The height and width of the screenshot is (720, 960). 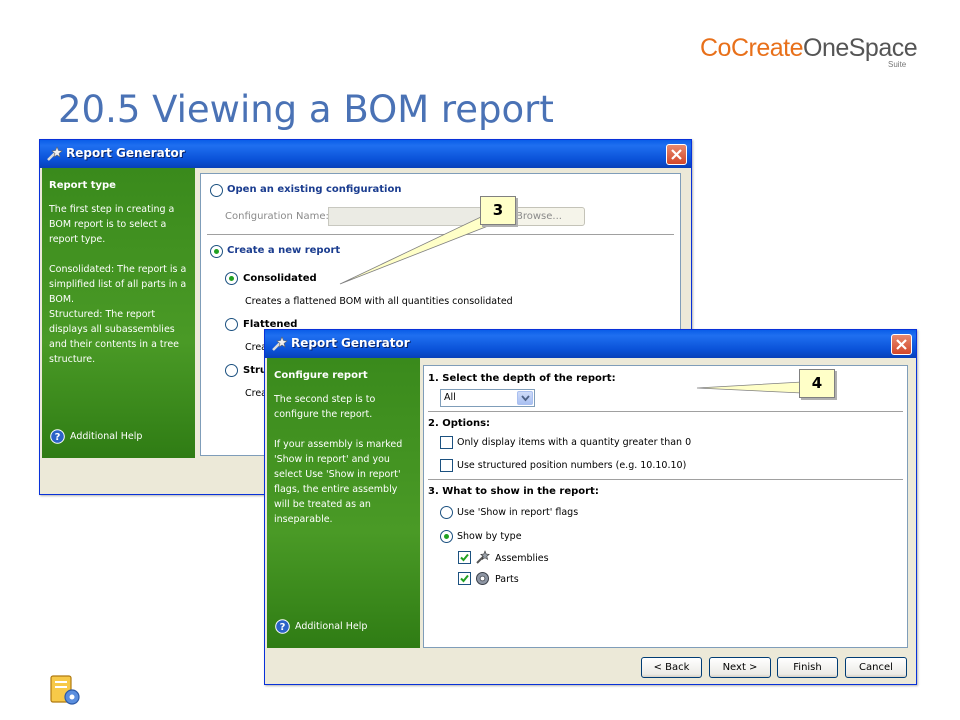 What do you see at coordinates (498, 210) in the screenshot?
I see `callout-3: 3` at bounding box center [498, 210].